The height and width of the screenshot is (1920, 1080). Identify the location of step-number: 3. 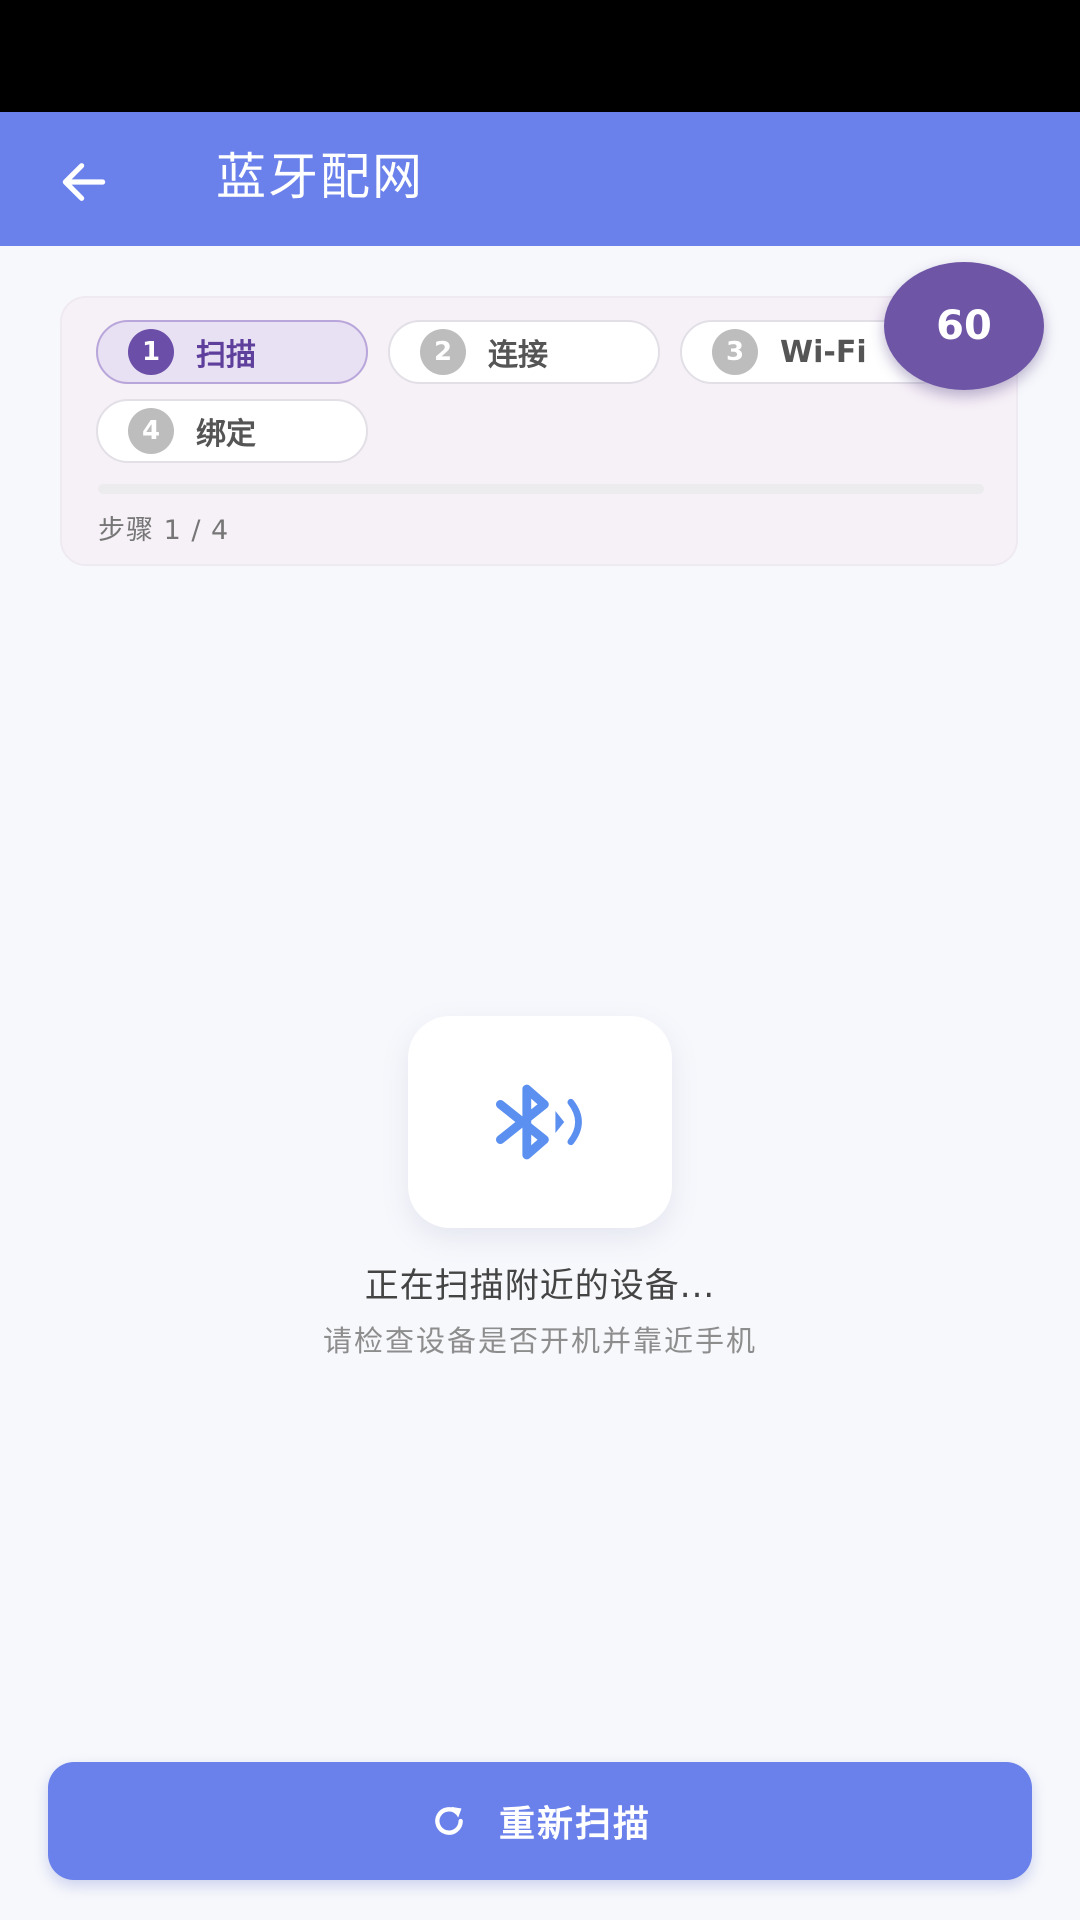
(735, 352).